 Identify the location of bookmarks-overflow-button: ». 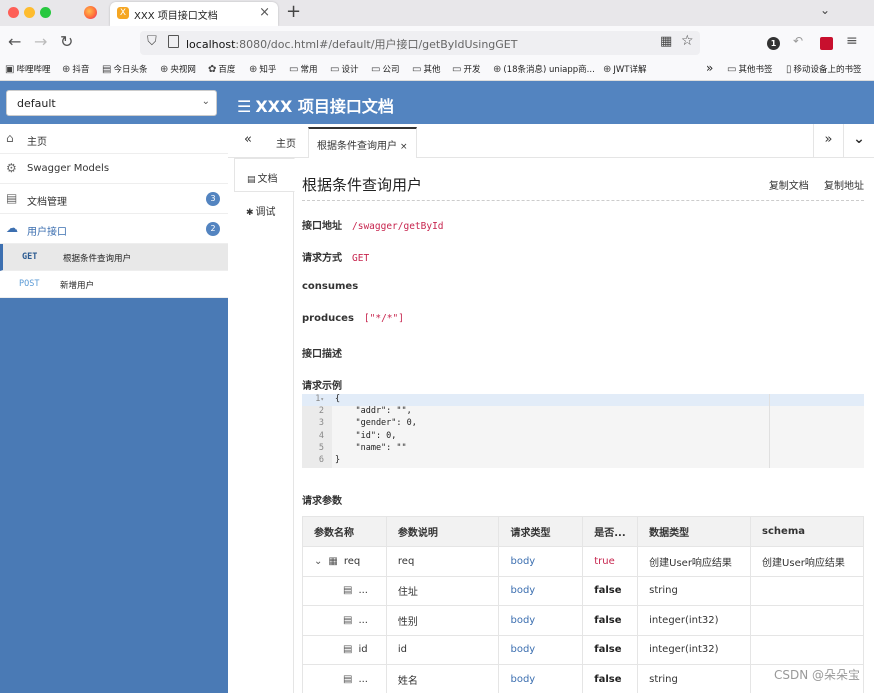
(709, 68).